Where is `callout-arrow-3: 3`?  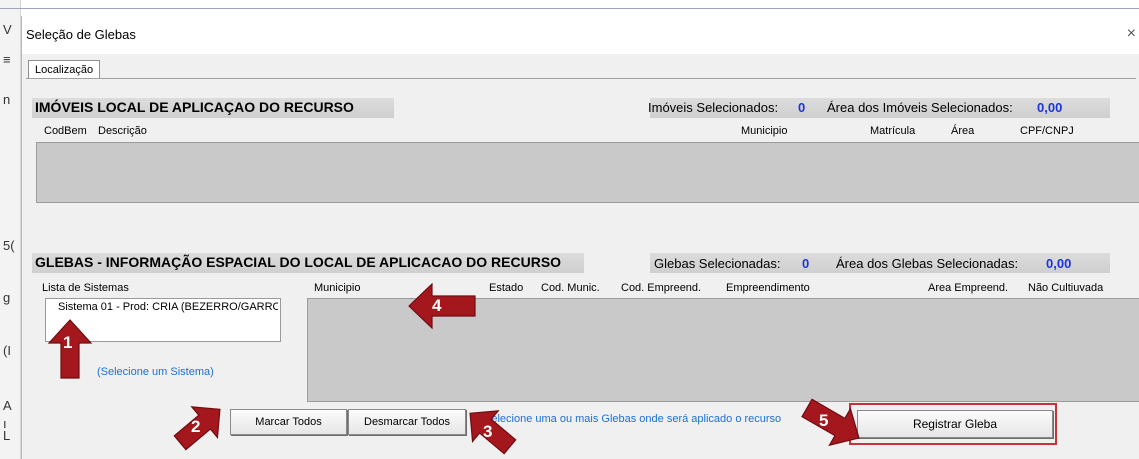
callout-arrow-3: 3 is located at coordinates (490, 430).